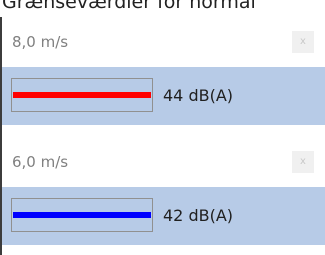  I want to click on wind-speed-value: 8,0 m/s, so click(40, 42).